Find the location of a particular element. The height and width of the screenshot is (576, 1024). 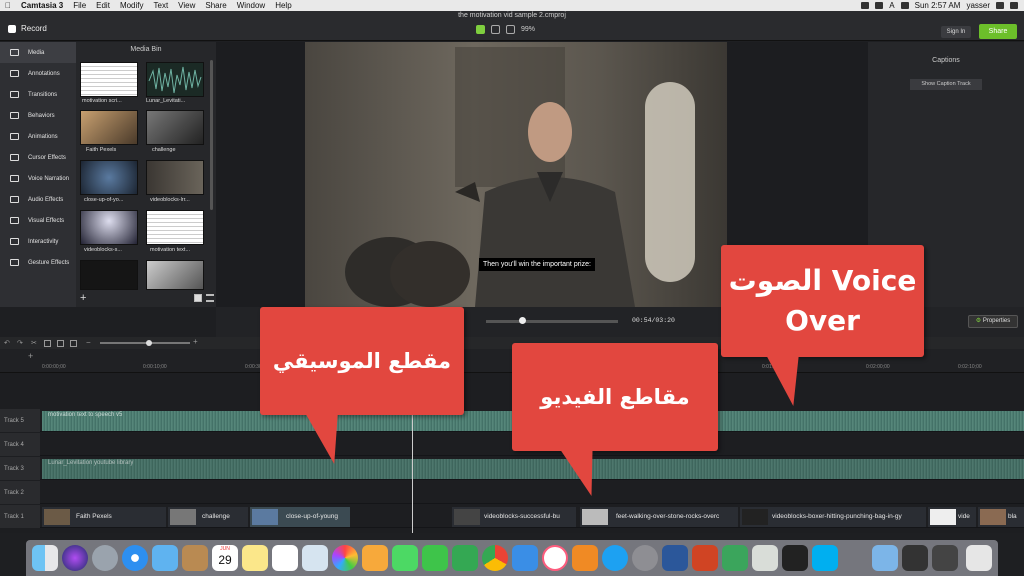

system-preferences-icon is located at coordinates (645, 558).